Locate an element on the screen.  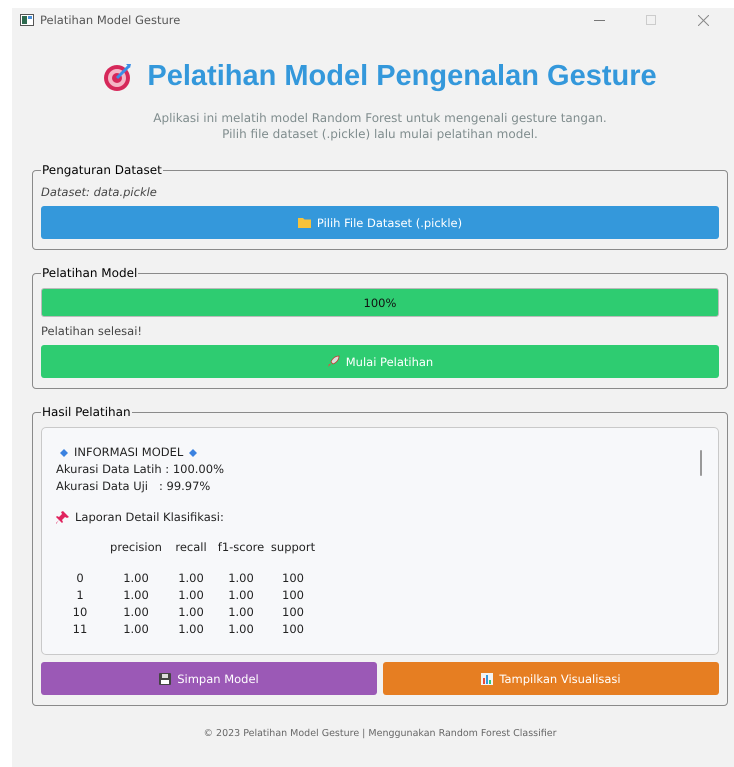
column-header: support is located at coordinates (293, 547).